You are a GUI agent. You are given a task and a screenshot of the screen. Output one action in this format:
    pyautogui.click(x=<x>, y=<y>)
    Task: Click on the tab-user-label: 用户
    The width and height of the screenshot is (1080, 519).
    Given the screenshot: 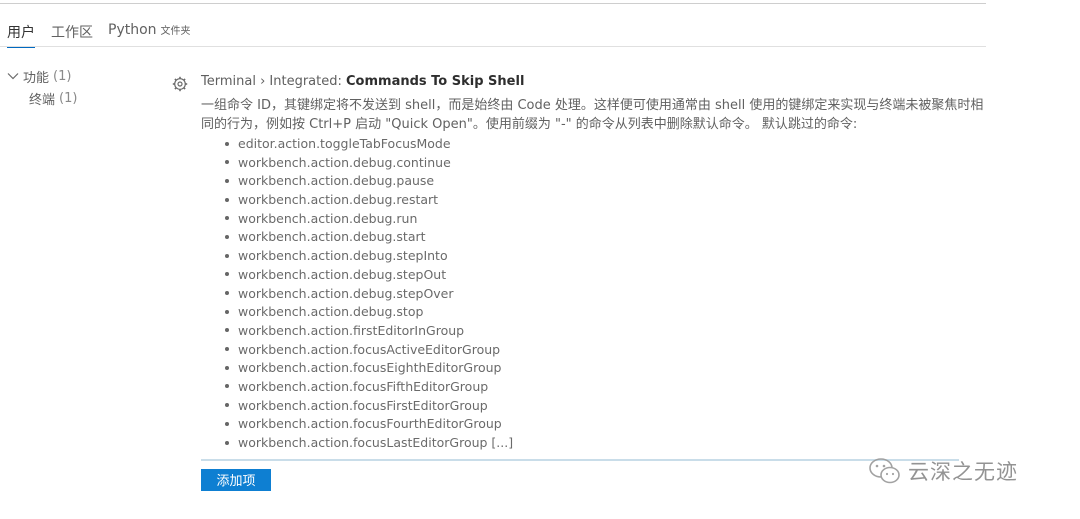 What is the action you would take?
    pyautogui.click(x=21, y=33)
    